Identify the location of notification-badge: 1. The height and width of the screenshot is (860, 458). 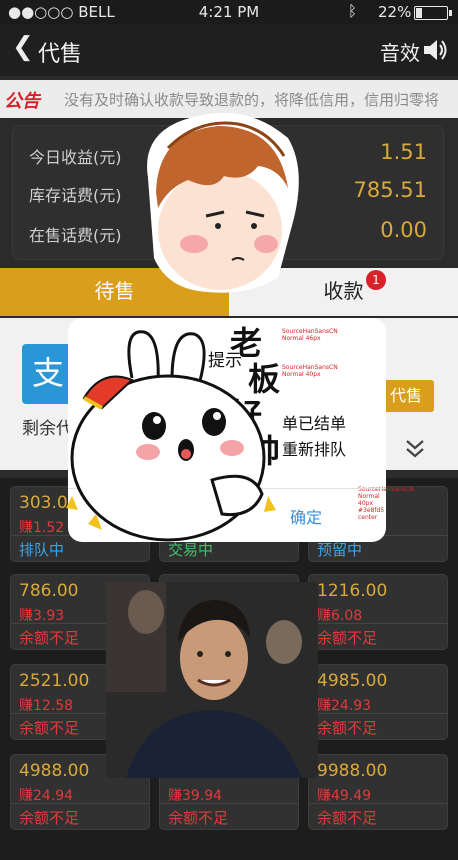
(376, 280).